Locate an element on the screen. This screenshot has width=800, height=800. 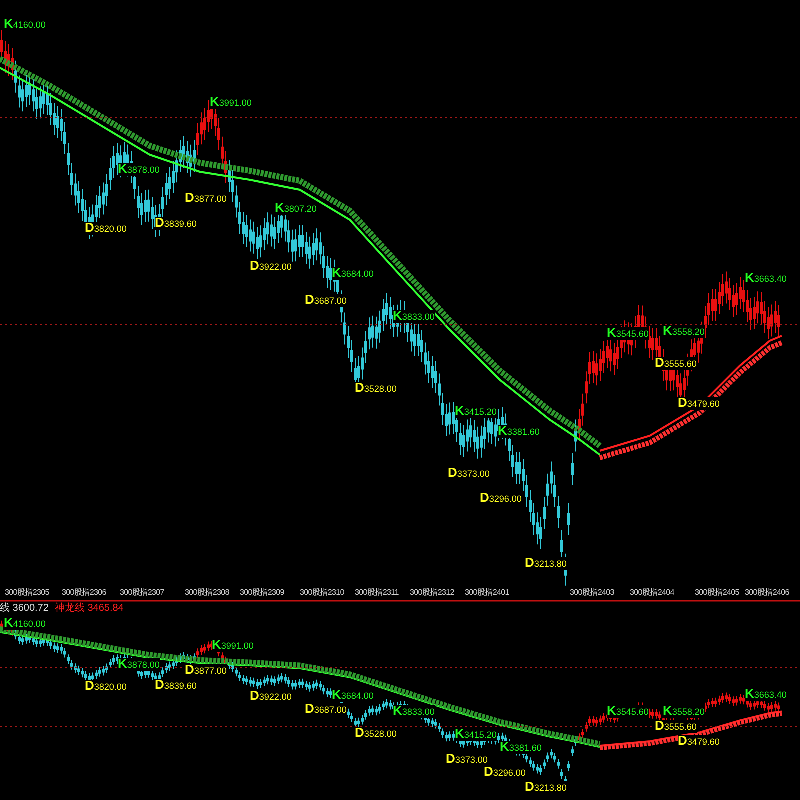
legend-text: 神龙线 3465.84 is located at coordinates (89, 609).